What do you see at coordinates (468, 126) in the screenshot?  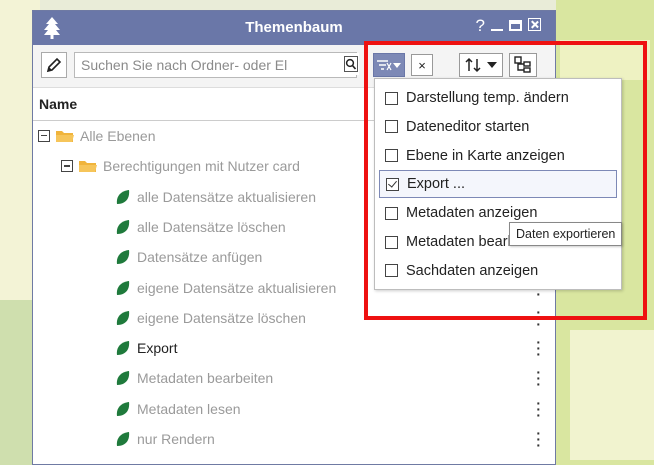 I see `filter-menu-item-label: Dateneditor starten` at bounding box center [468, 126].